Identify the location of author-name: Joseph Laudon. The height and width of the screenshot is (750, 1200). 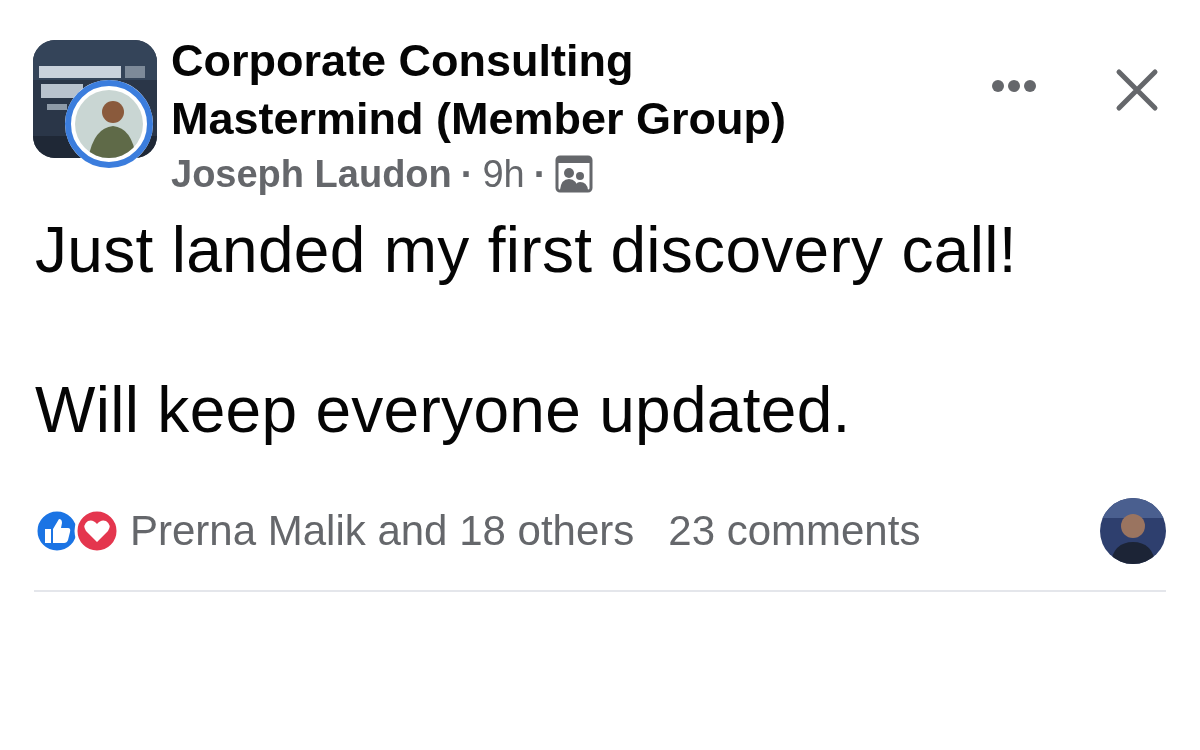
(311, 174).